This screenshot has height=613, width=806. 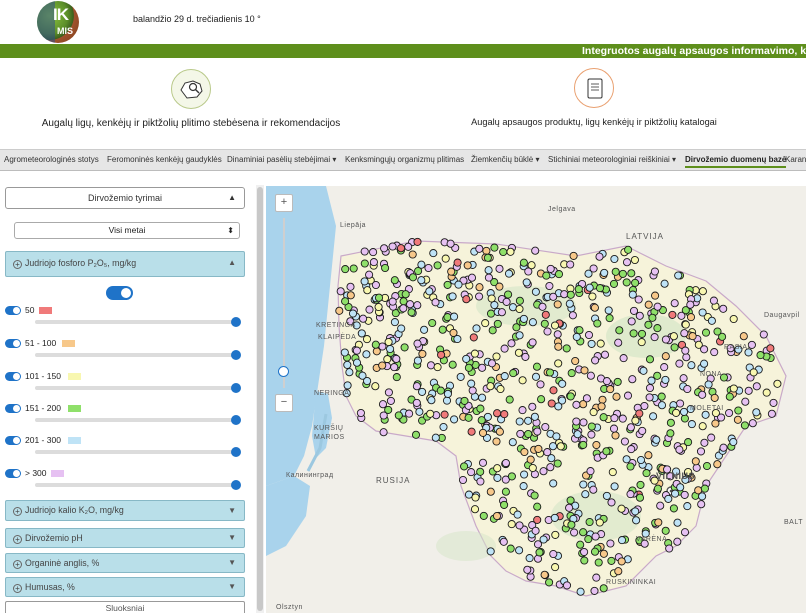 What do you see at coordinates (284, 203) in the screenshot?
I see `zoom-in-button: +` at bounding box center [284, 203].